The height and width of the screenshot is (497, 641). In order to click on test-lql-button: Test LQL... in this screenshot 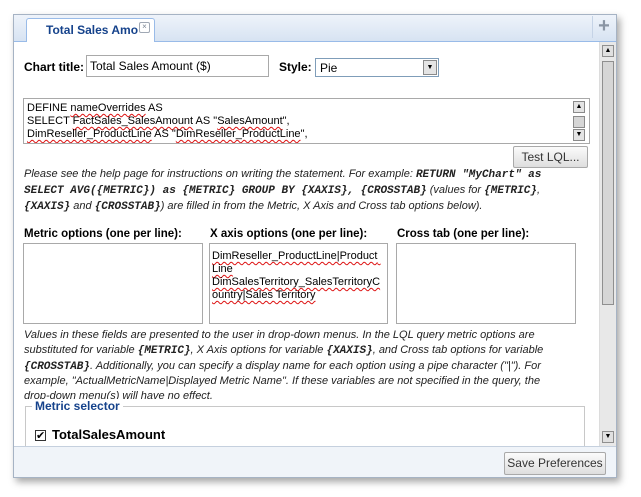, I will do `click(550, 157)`.